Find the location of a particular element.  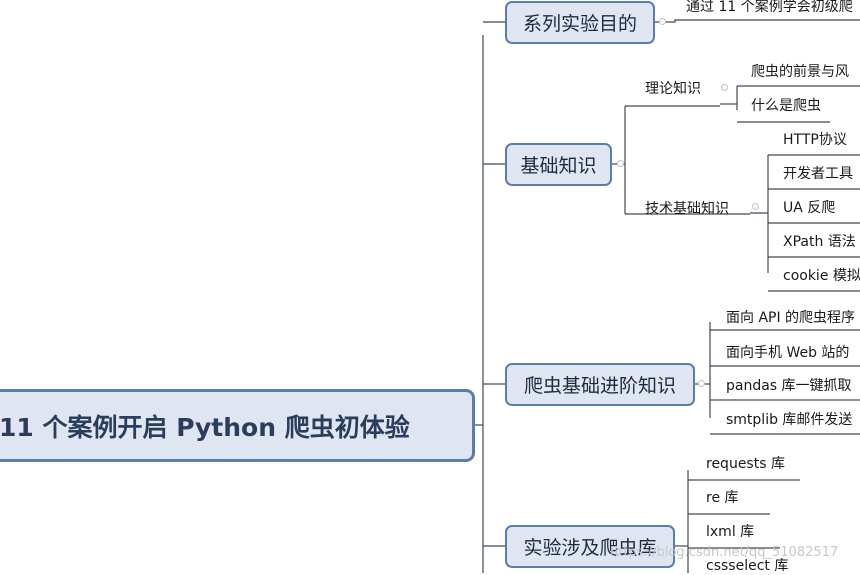

leaf-re-lib: re 库 is located at coordinates (722, 498).